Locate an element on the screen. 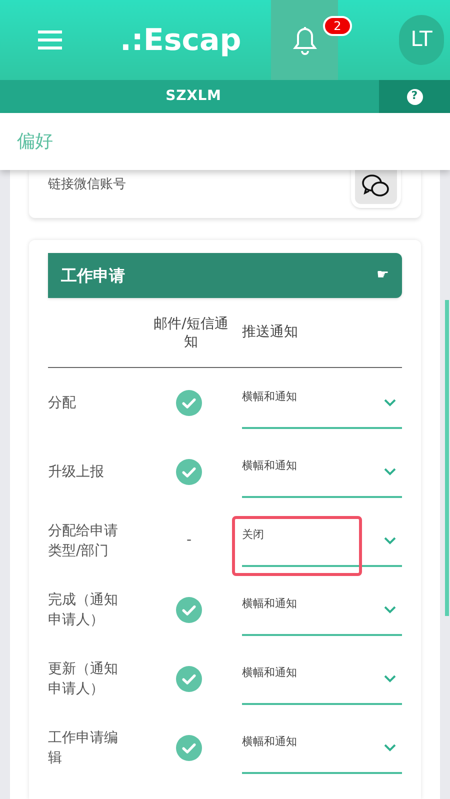 The image size is (450, 799). row-label: 分配 is located at coordinates (62, 403).